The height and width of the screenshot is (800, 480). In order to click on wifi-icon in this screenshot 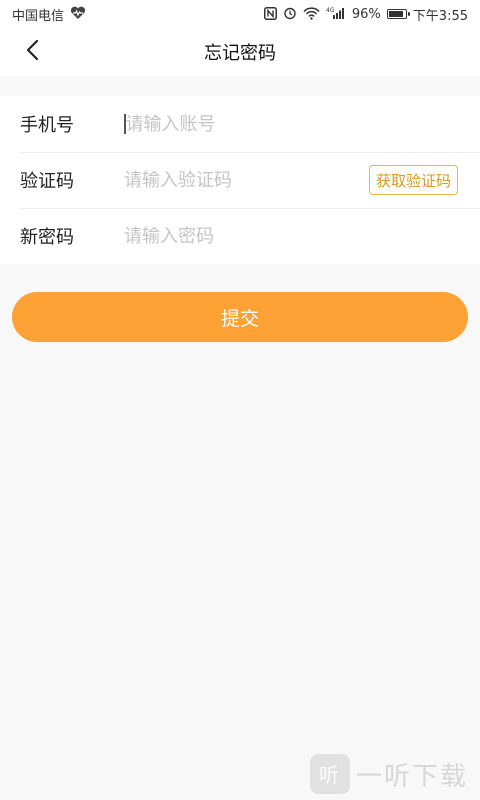, I will do `click(311, 14)`.